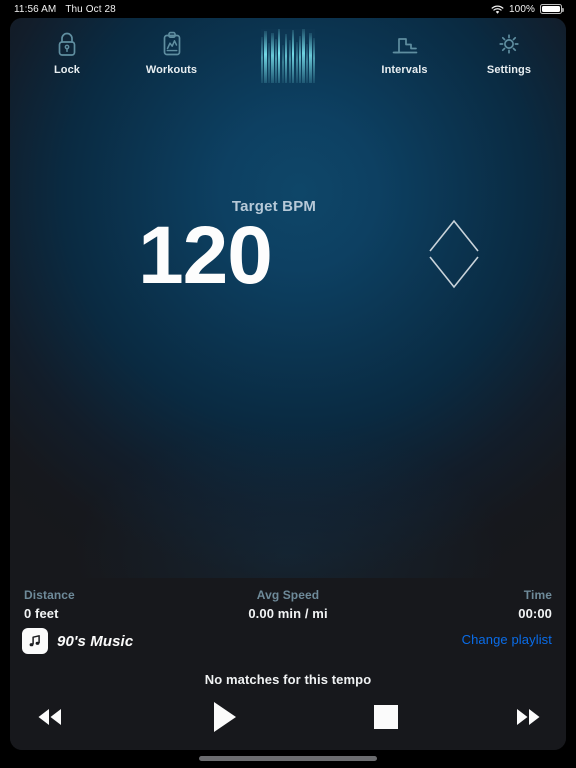 This screenshot has width=576, height=768. What do you see at coordinates (405, 44) in the screenshot?
I see `steps-chart-icon` at bounding box center [405, 44].